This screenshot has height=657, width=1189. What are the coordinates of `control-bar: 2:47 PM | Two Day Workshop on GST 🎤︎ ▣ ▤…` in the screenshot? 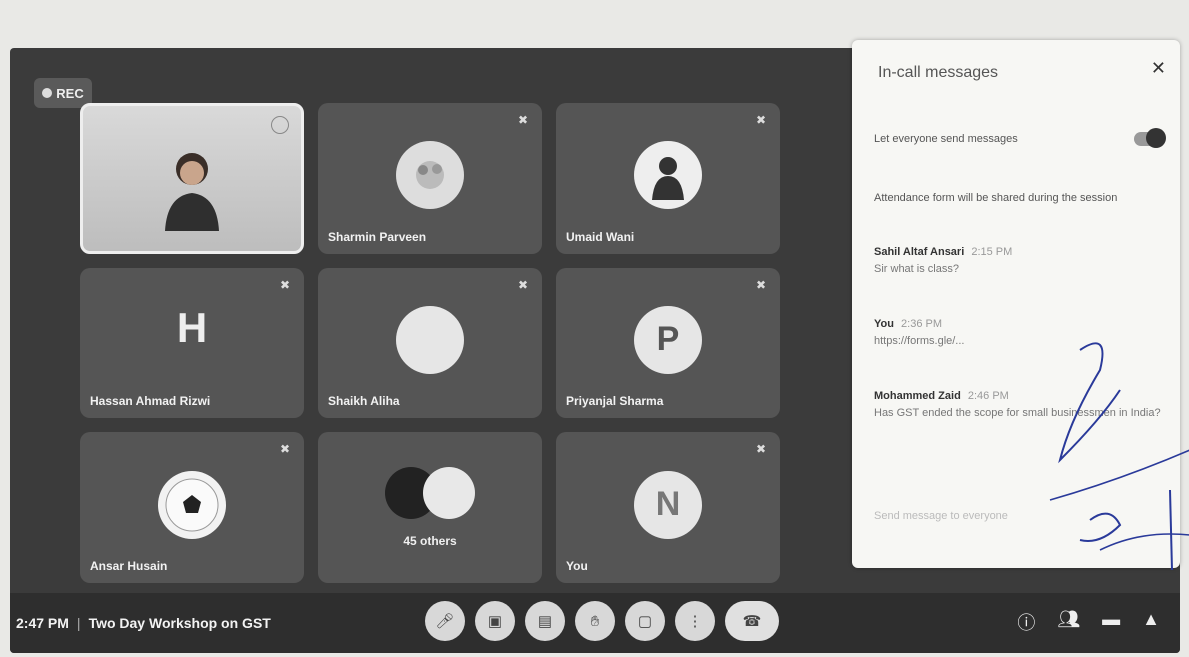 It's located at (595, 623).